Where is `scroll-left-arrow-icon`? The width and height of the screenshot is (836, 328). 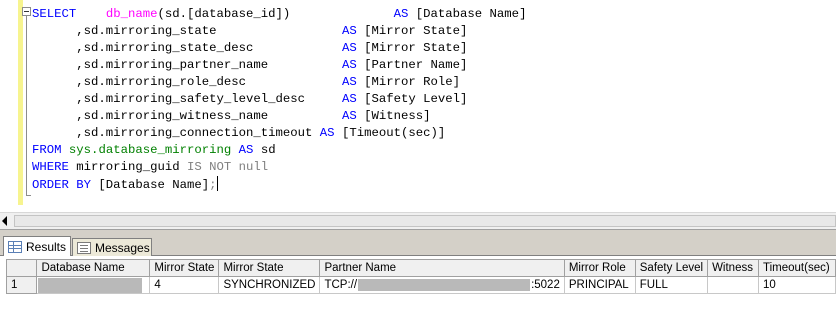 scroll-left-arrow-icon is located at coordinates (4, 221).